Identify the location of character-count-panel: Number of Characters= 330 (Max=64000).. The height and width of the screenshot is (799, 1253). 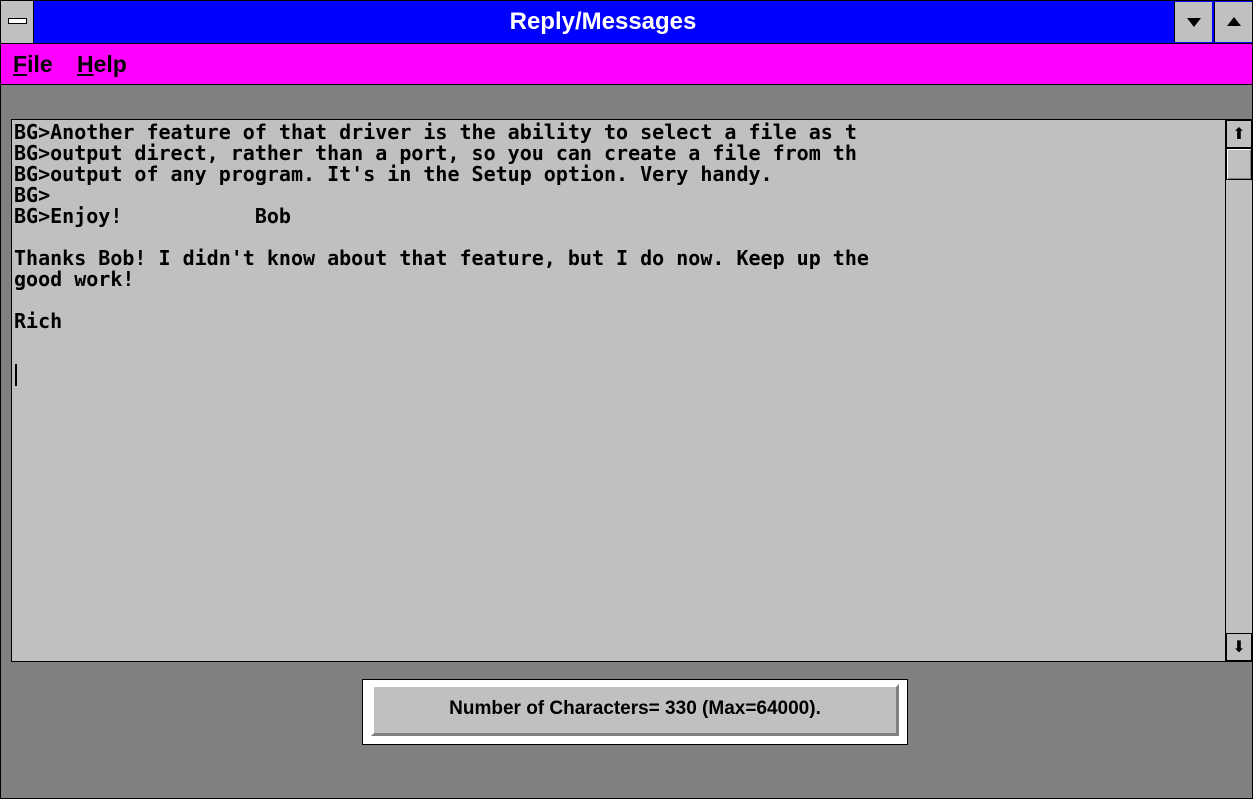
(635, 712).